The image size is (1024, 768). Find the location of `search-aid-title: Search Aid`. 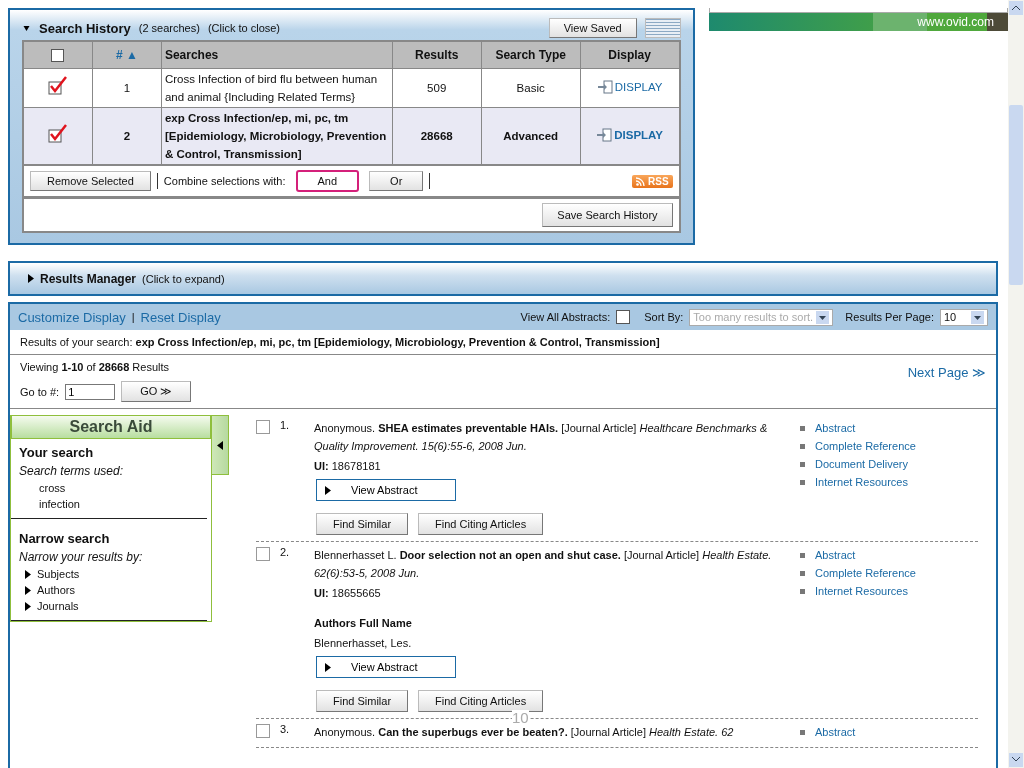

search-aid-title: Search Aid is located at coordinates (111, 427).